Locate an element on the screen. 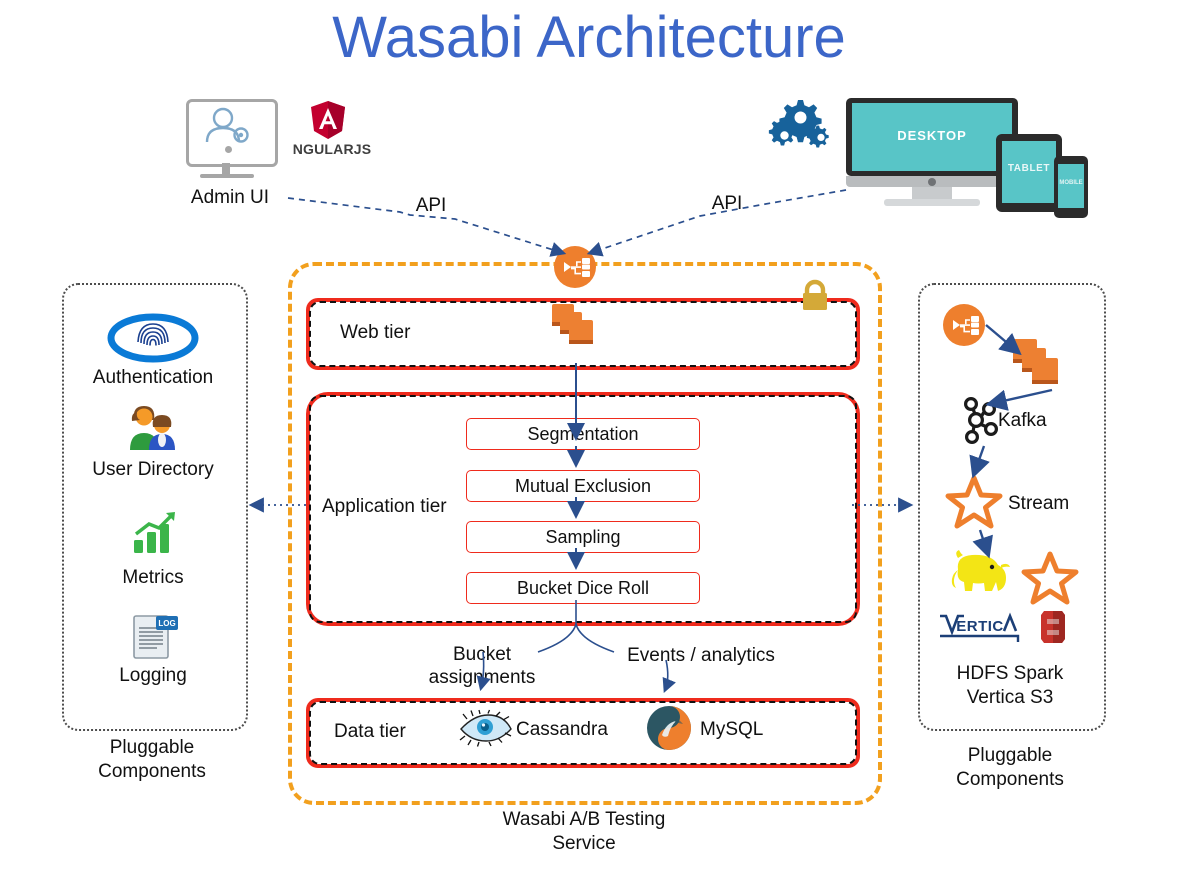  api-label-right: API is located at coordinates (727, 203).